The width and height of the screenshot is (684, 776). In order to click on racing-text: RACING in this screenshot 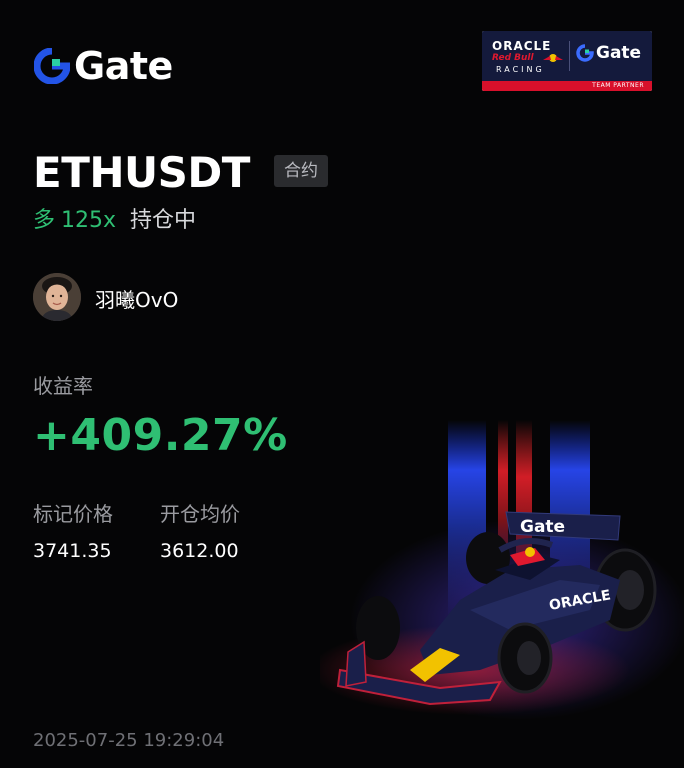, I will do `click(520, 69)`.